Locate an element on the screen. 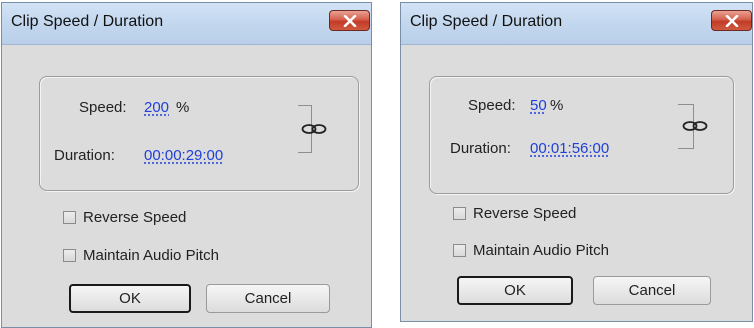 This screenshot has height=328, width=754. duration-value: 00:00:29:00 is located at coordinates (183, 155).